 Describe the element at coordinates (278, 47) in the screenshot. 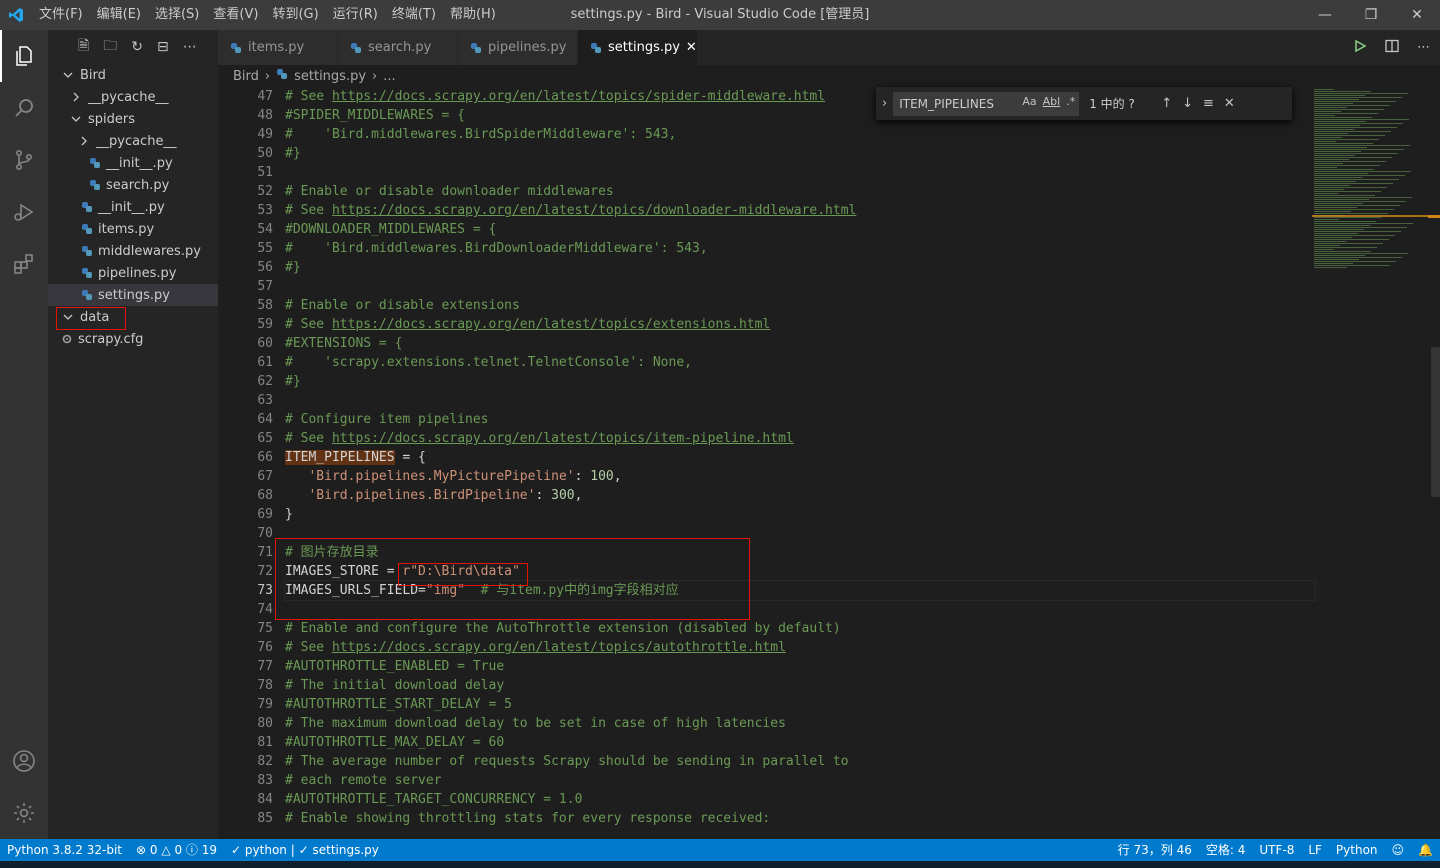

I see `tab-items: items.py` at that location.